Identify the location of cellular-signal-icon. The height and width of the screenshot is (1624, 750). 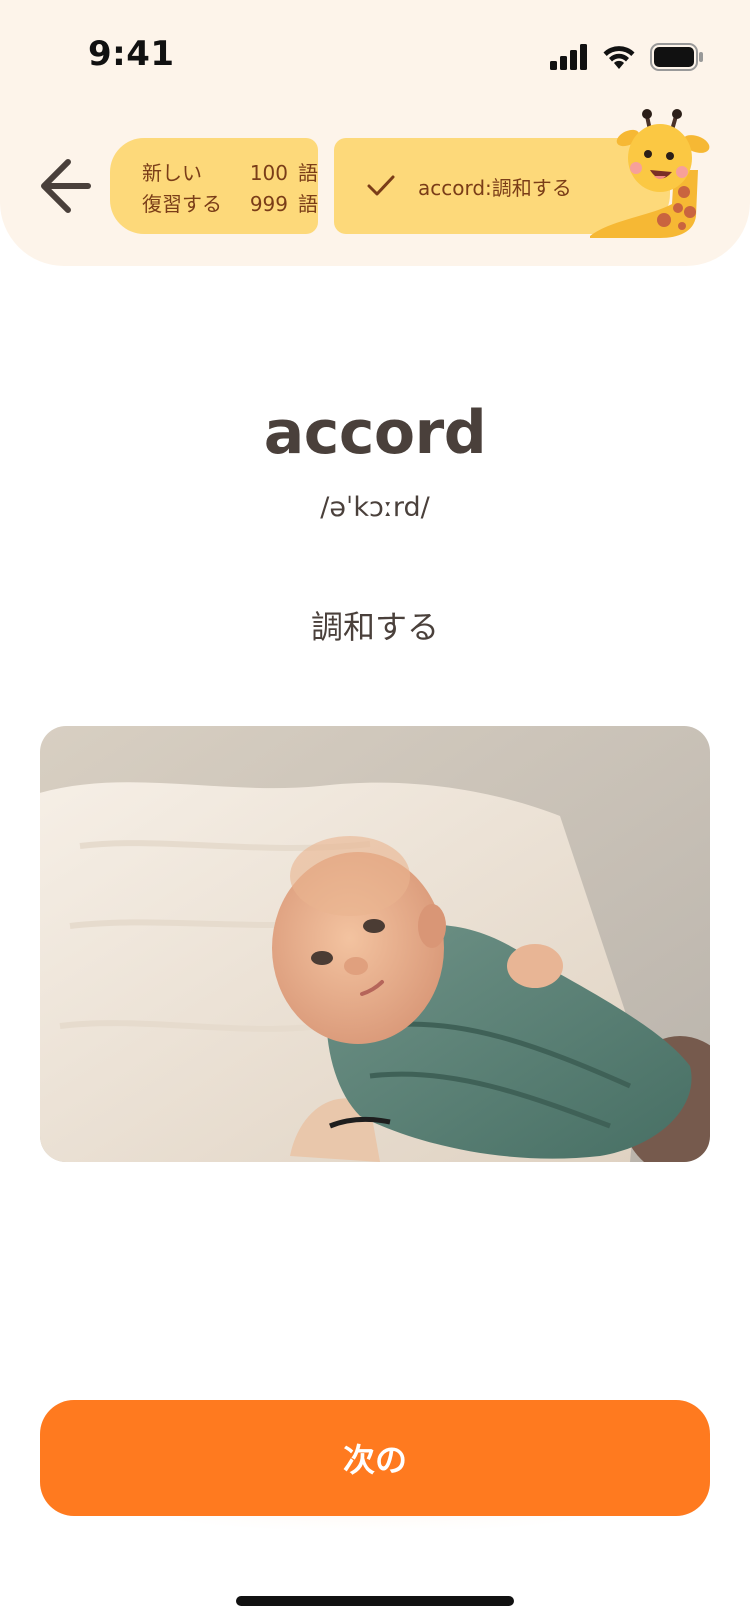
(568, 57).